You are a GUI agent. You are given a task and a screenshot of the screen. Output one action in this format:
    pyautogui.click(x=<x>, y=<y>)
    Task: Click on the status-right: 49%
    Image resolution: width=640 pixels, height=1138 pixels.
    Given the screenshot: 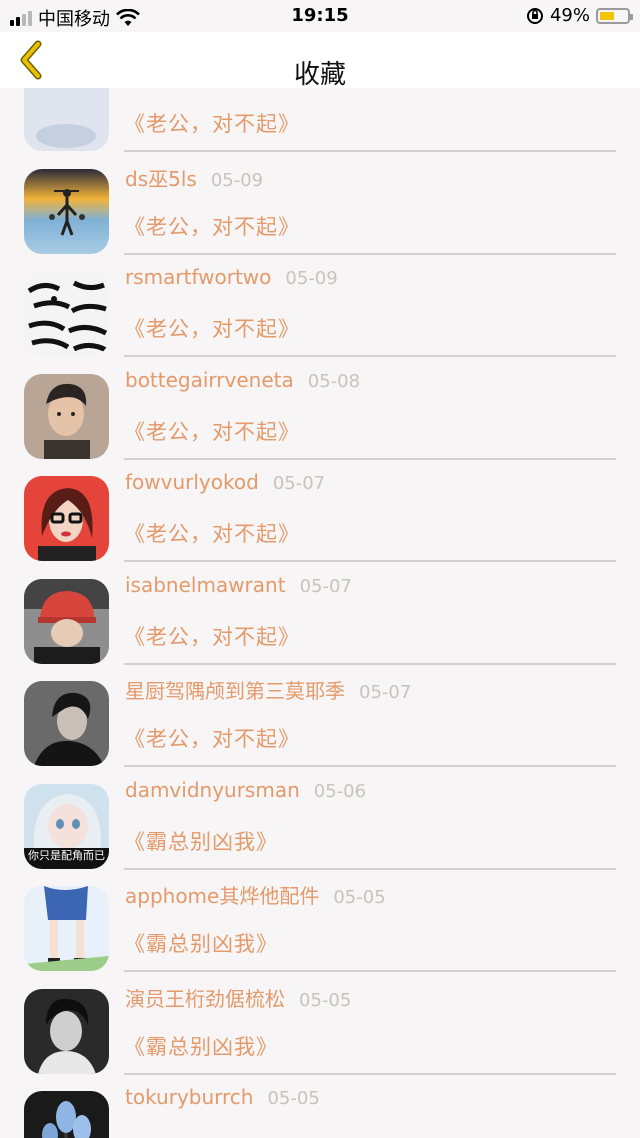 What is the action you would take?
    pyautogui.click(x=579, y=15)
    